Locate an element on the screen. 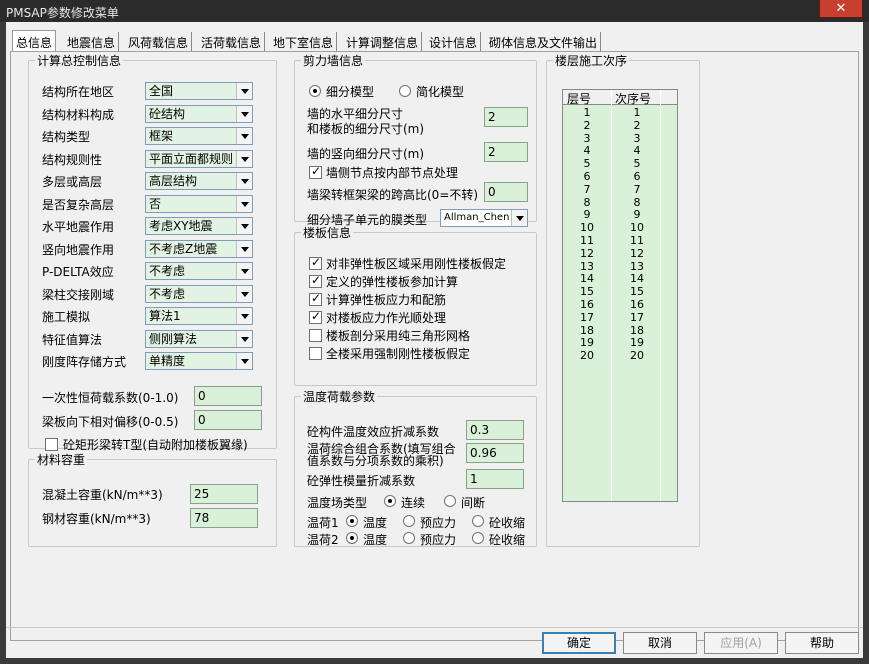 This screenshot has height=664, width=869. load1-temp-radio is located at coordinates (352, 521).